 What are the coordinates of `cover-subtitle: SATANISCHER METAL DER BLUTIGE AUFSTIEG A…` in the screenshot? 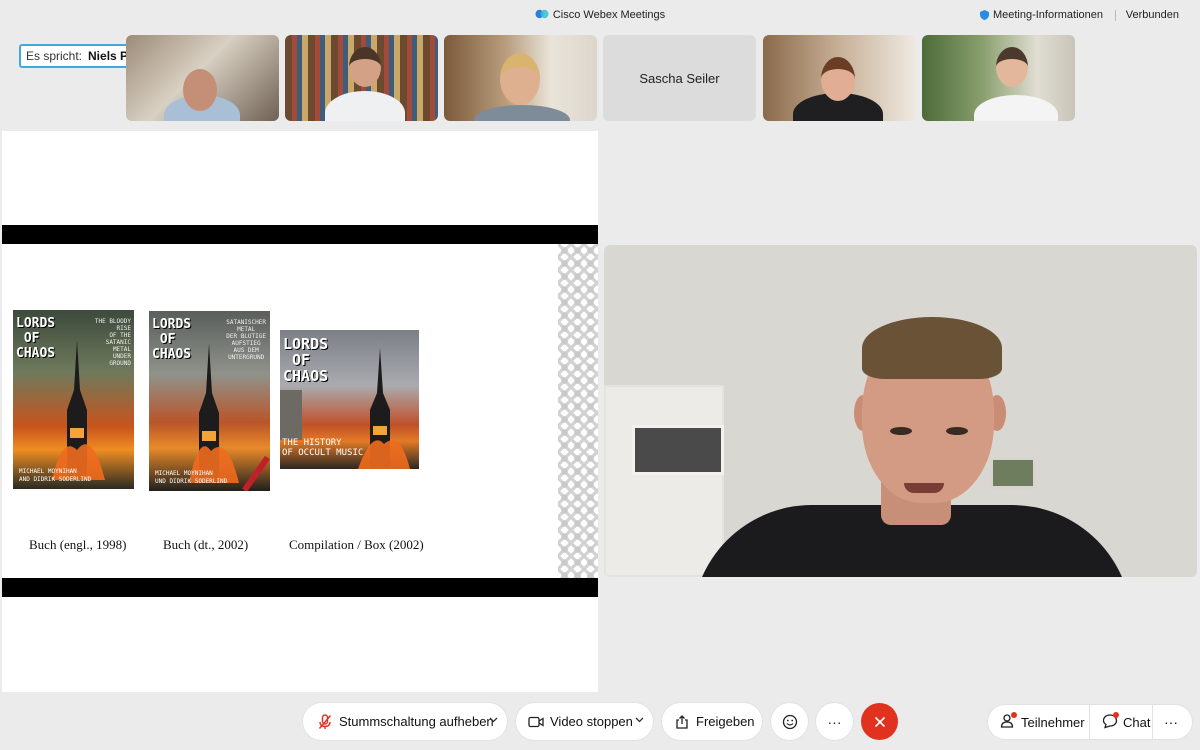 It's located at (246, 340).